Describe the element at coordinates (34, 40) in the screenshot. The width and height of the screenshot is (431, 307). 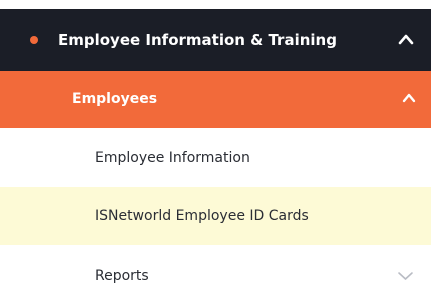
I see `active-bullet-icon` at that location.